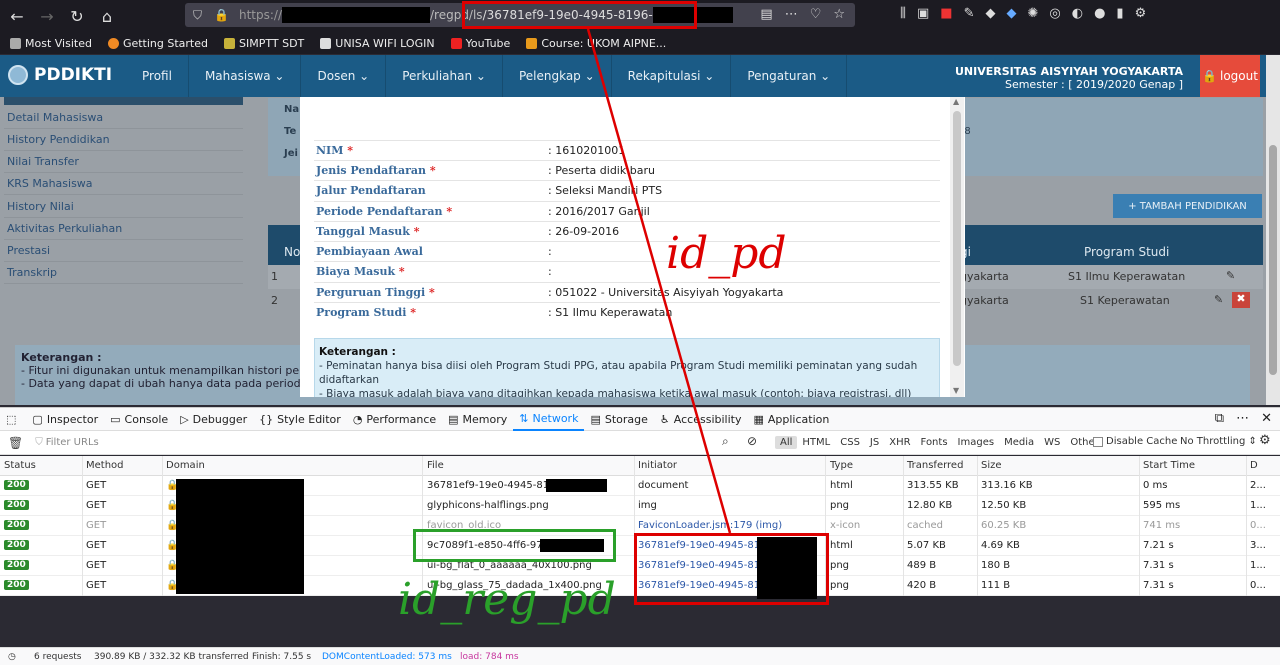 Image resolution: width=1280 pixels, height=665 pixels. I want to click on annotation-id-pd: id_pd, so click(726, 253).